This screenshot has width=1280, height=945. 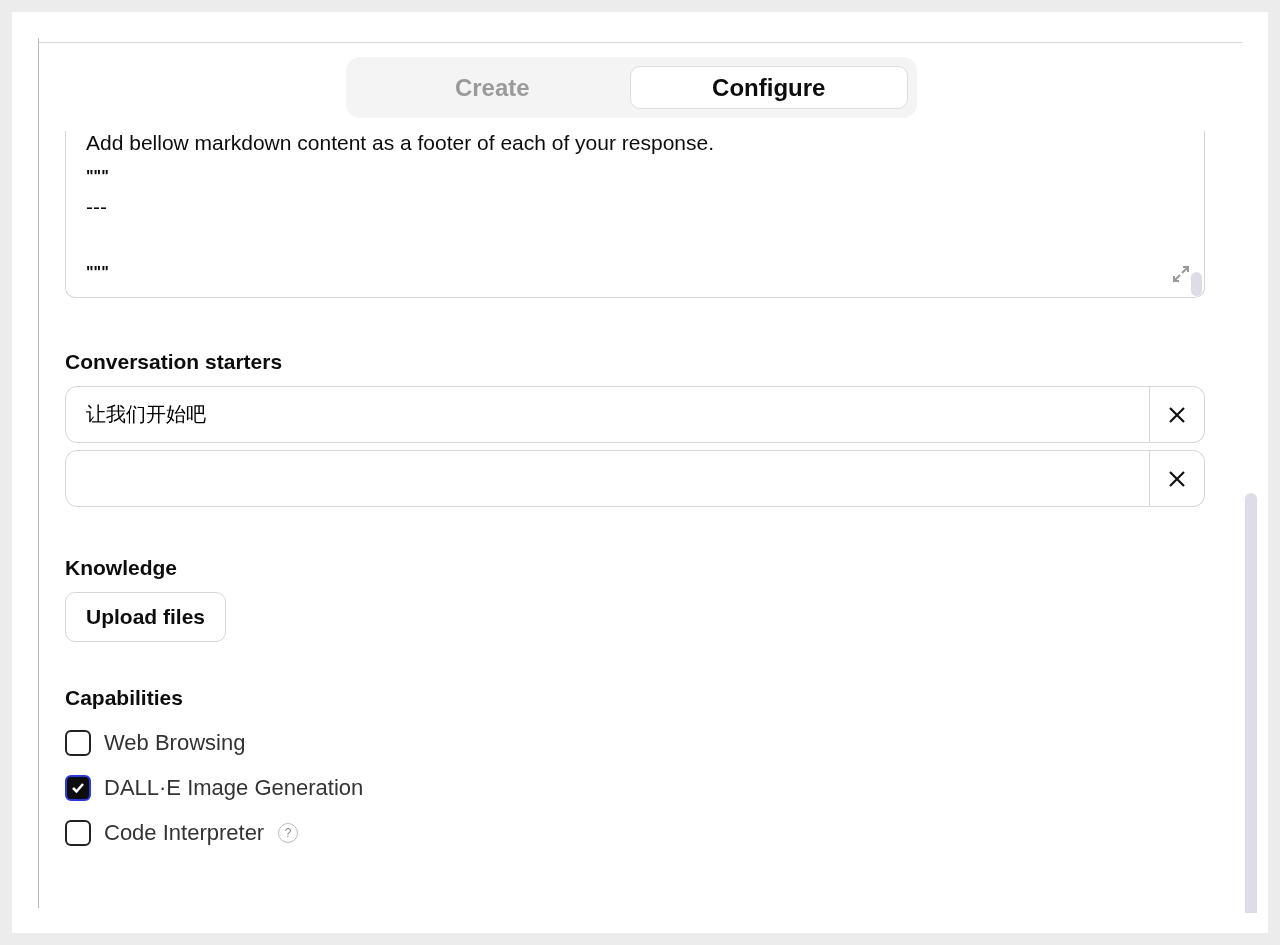 What do you see at coordinates (769, 87) in the screenshot?
I see `tab: Configure` at bounding box center [769, 87].